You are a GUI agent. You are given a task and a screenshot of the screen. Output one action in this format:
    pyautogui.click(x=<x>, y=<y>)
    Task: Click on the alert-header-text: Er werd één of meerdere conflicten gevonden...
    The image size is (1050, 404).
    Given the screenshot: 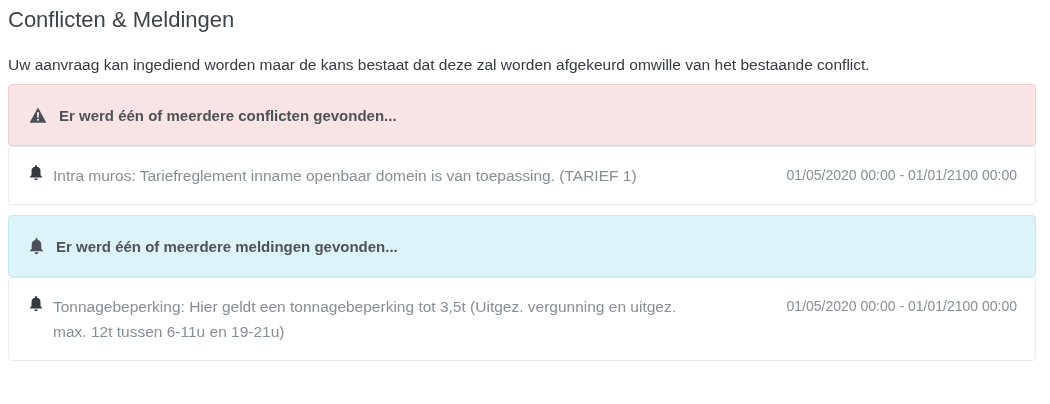 What is the action you would take?
    pyautogui.click(x=228, y=115)
    